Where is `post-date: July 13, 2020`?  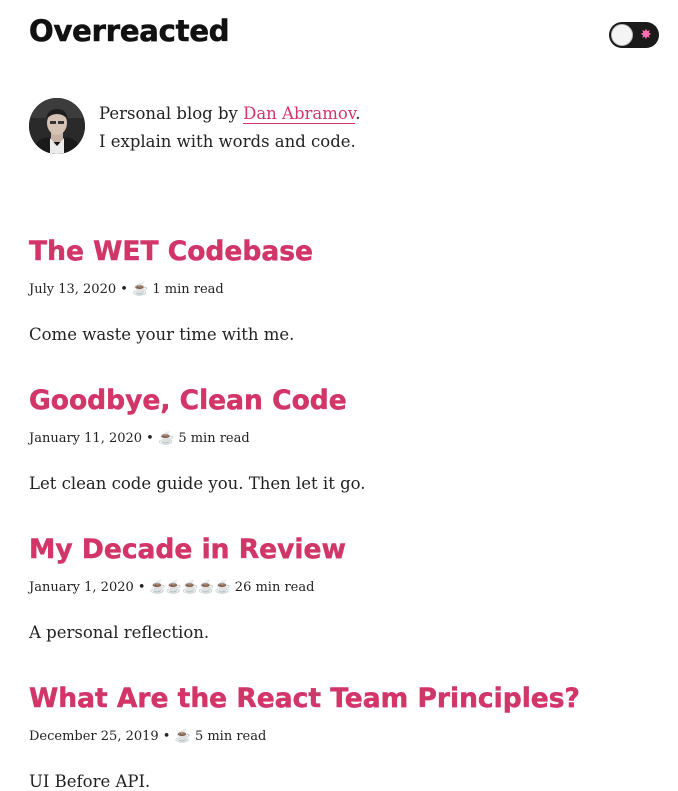
post-date: July 13, 2020 is located at coordinates (73, 289).